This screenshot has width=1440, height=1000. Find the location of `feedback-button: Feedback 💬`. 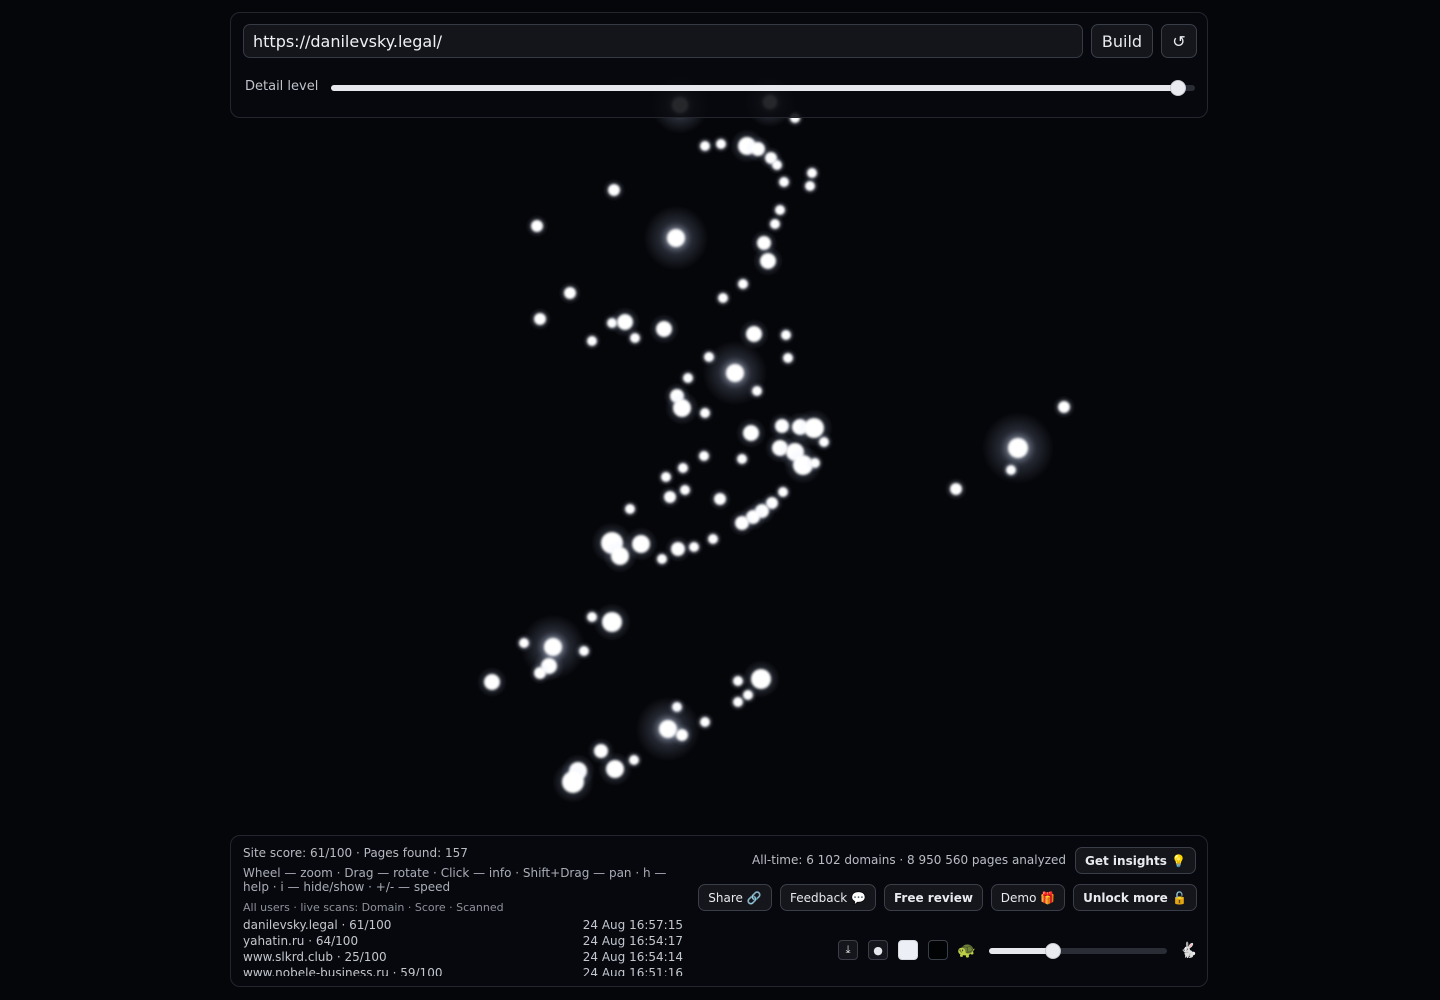

feedback-button: Feedback 💬 is located at coordinates (828, 897).